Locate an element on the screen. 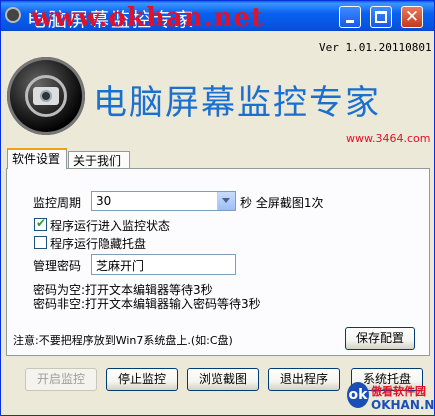  tab-settings: 软件设置 is located at coordinates (37, 158).